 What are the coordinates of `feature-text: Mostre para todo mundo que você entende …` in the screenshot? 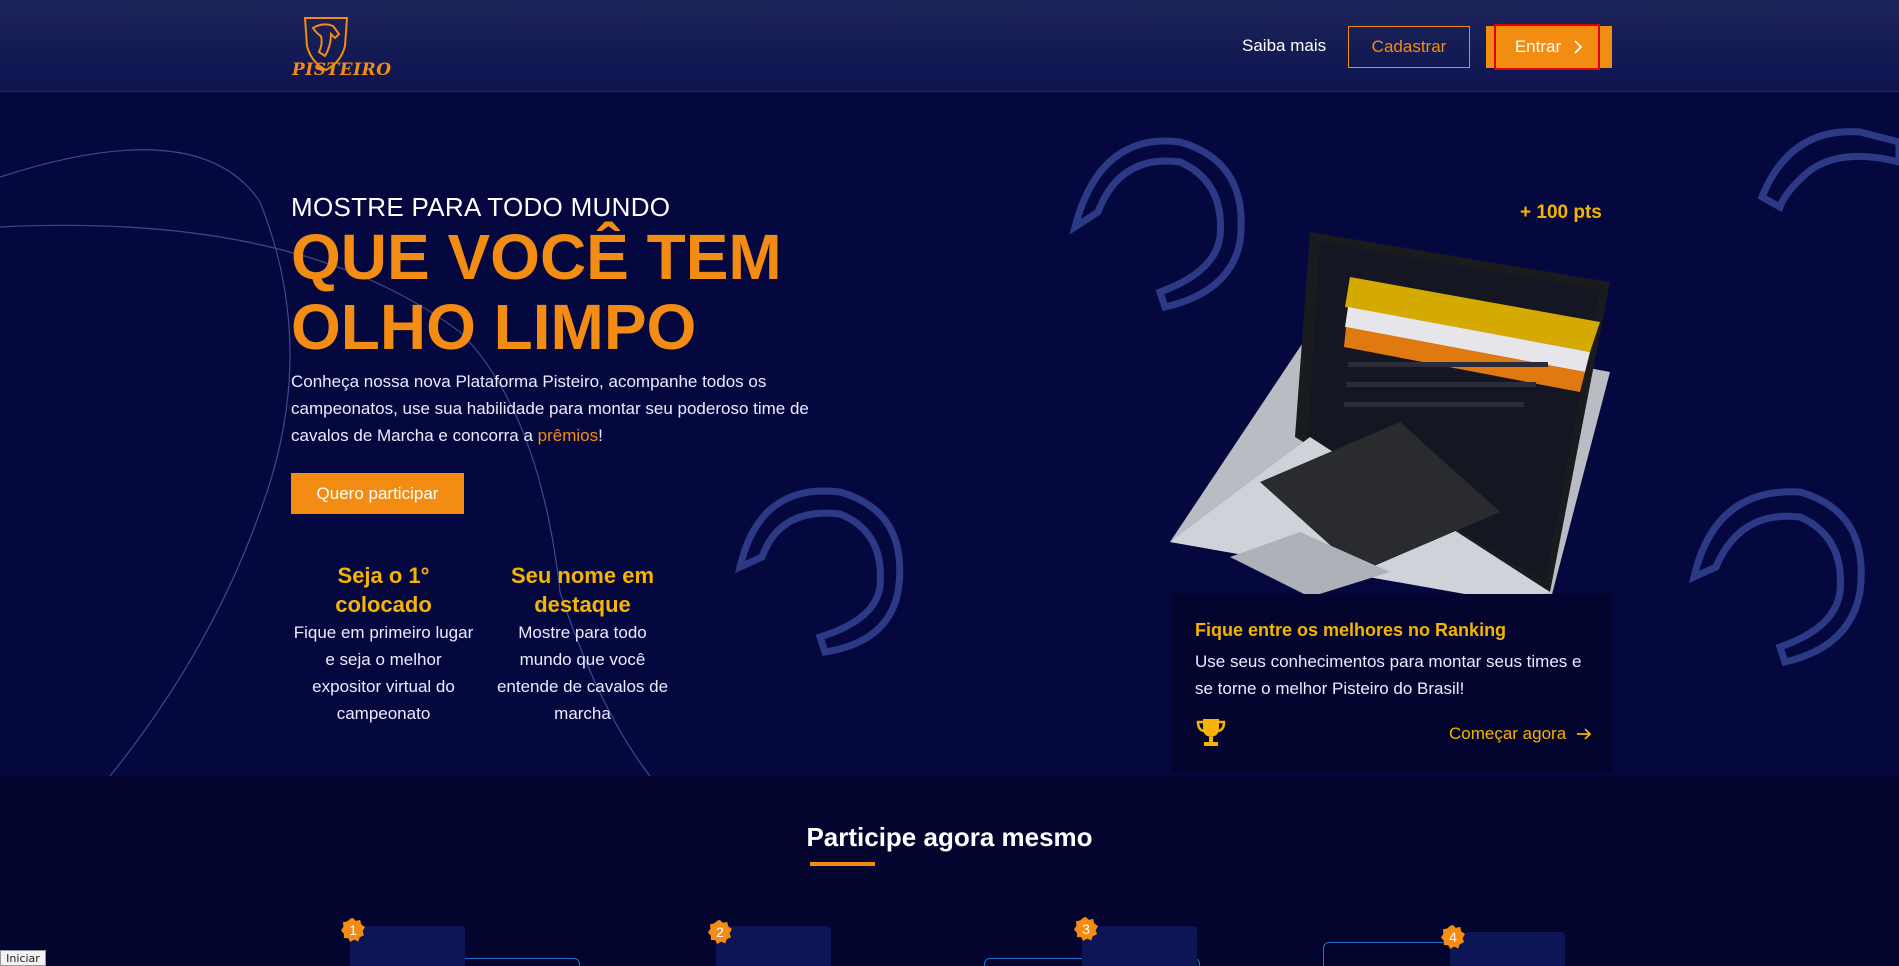 It's located at (582, 673).